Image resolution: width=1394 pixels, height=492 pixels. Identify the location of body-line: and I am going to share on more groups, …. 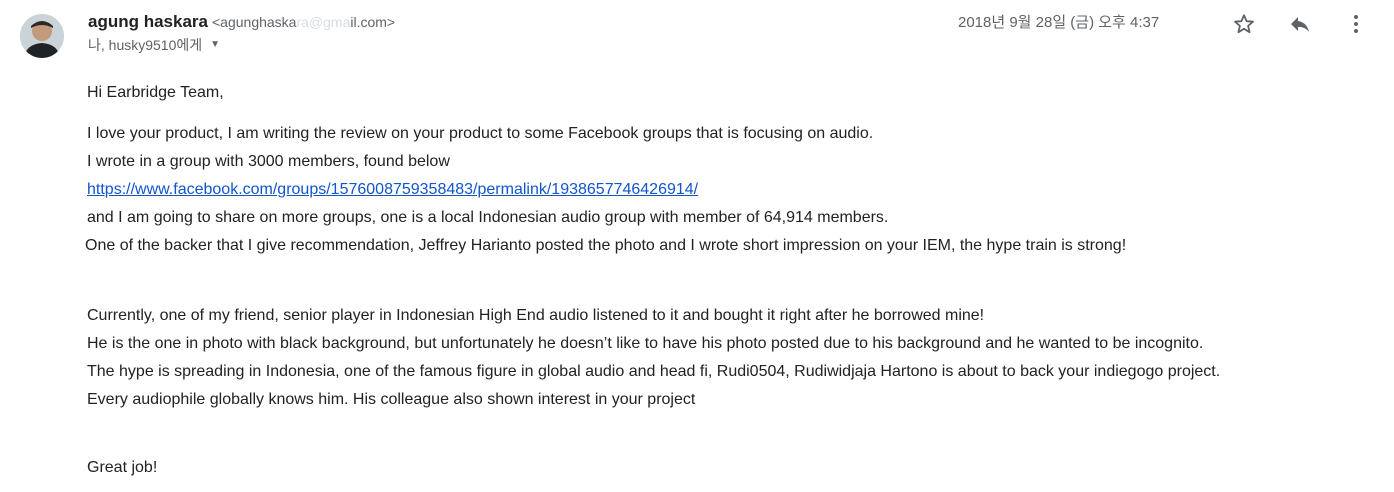
(488, 217).